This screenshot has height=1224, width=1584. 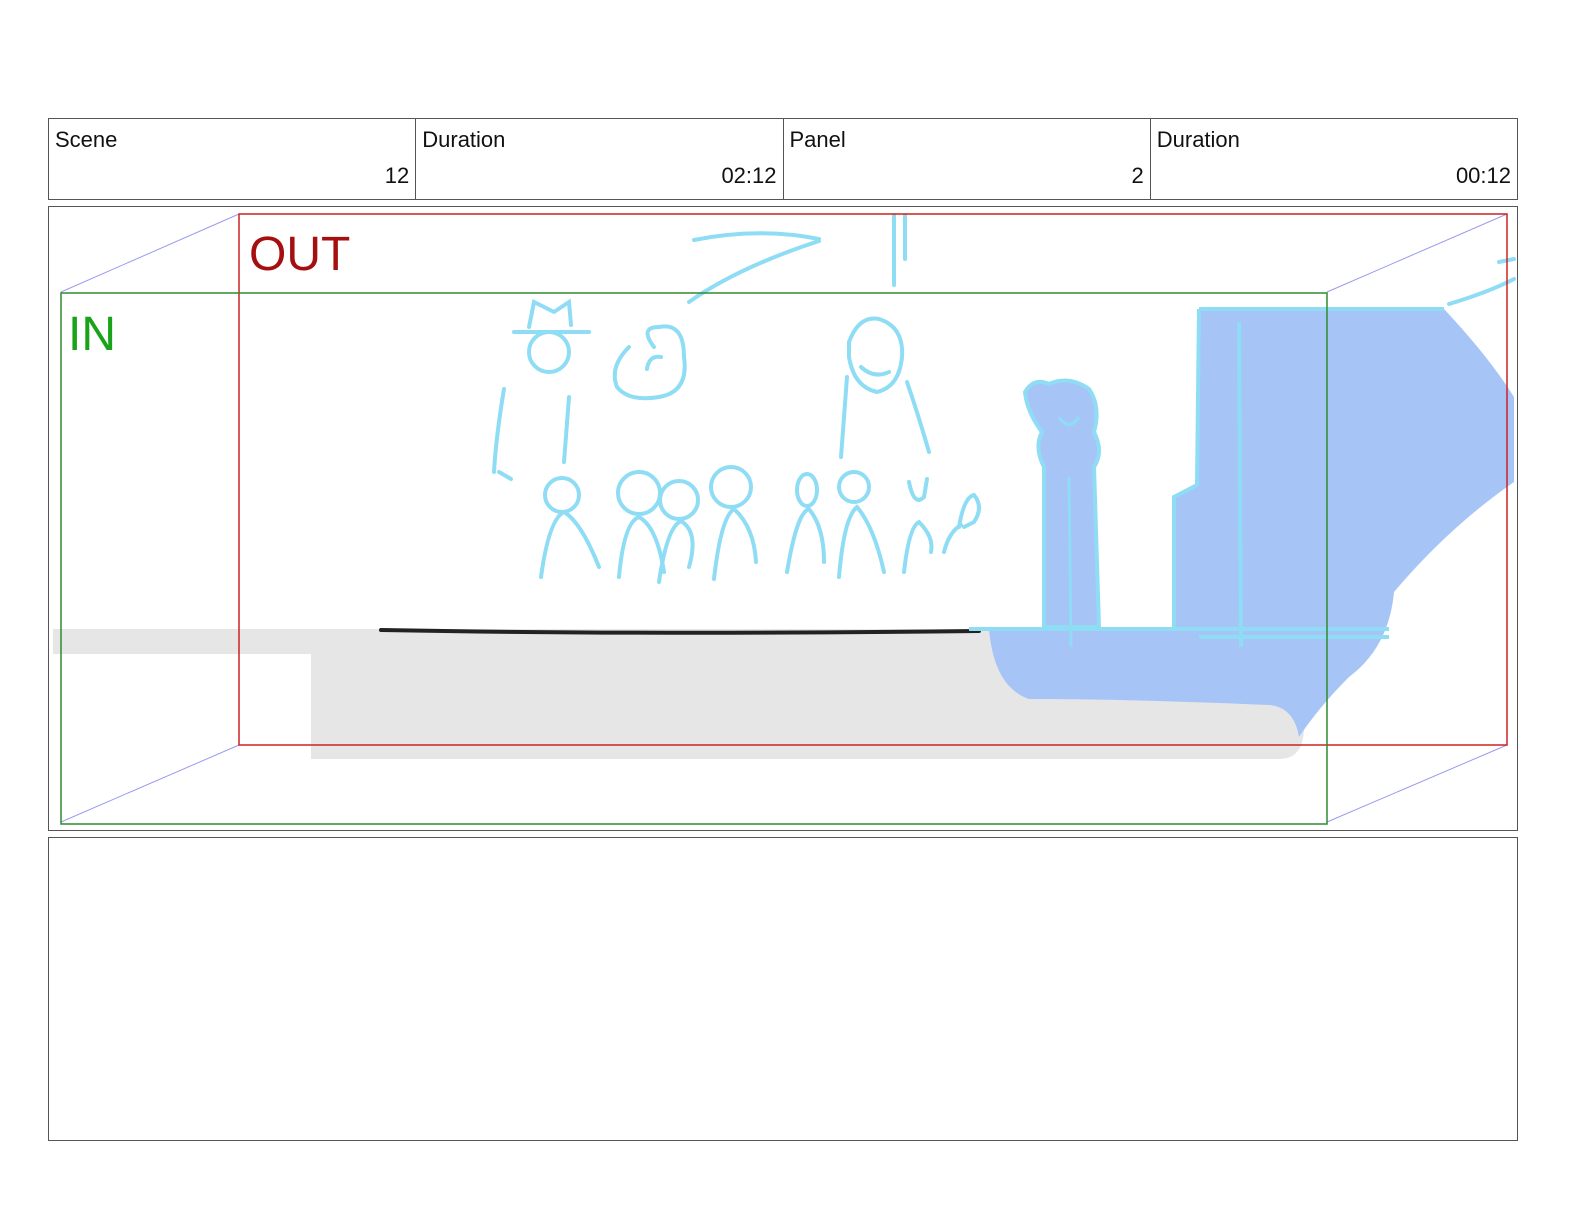 I want to click on scene-cell: Scene 12, so click(x=233, y=159).